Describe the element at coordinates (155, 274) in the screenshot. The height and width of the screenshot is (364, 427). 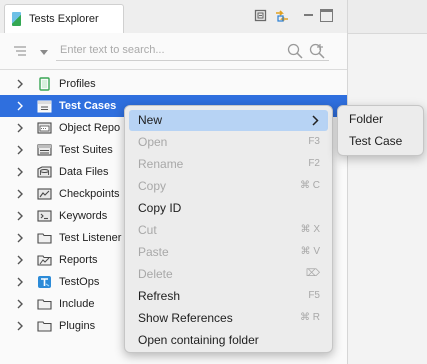
I see `menu-item-label: Delete` at that location.